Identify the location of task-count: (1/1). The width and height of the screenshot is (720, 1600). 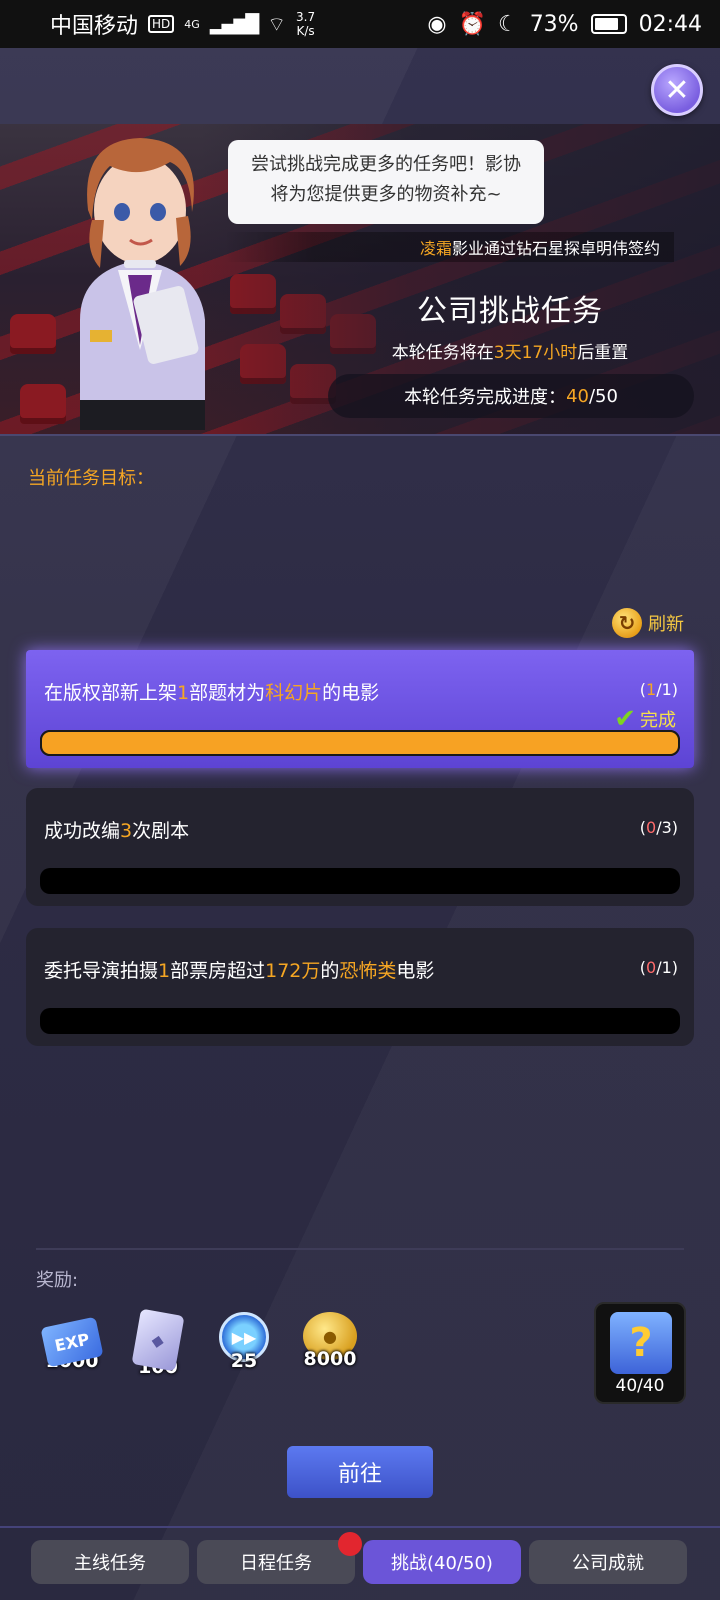
(659, 689).